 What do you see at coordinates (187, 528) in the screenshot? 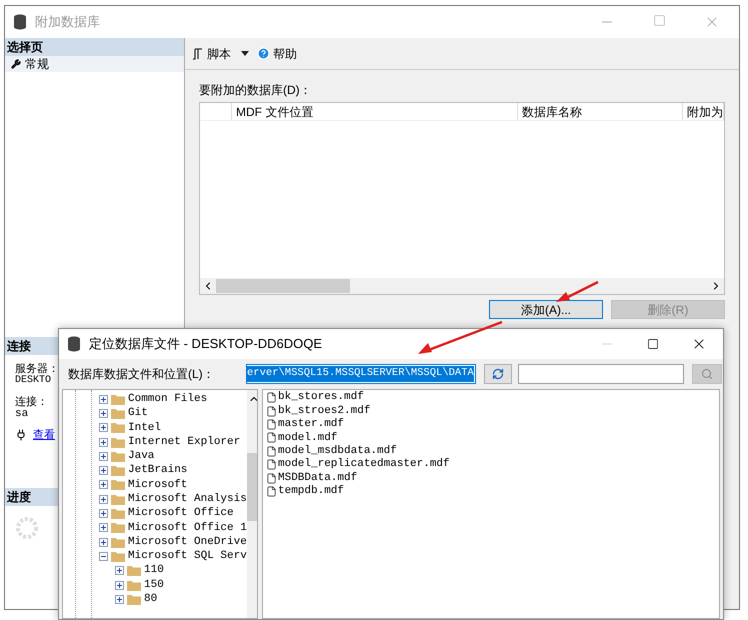
I see `tree-item: Microsoft Office 1` at bounding box center [187, 528].